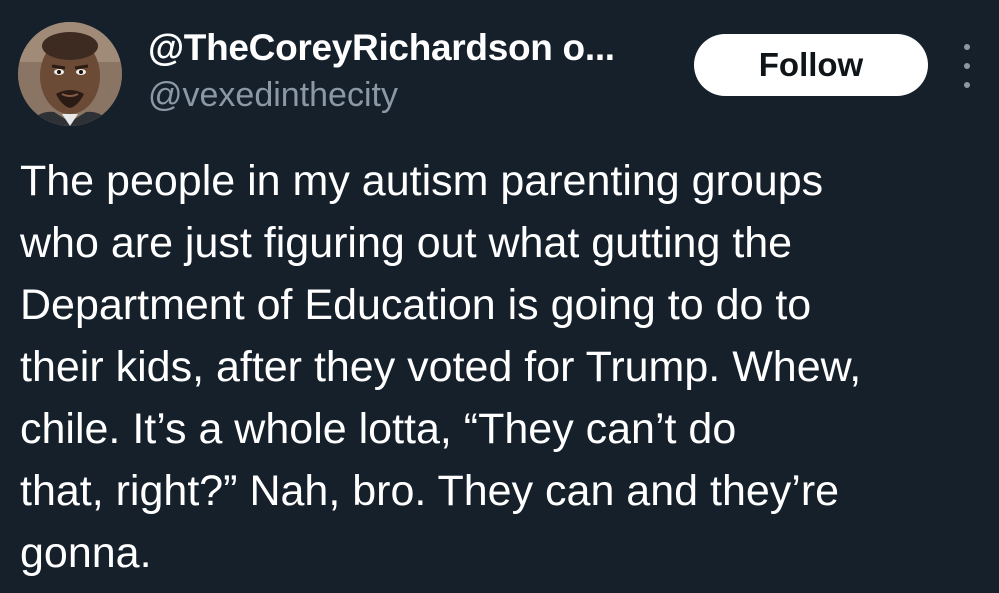 The width and height of the screenshot is (999, 593). What do you see at coordinates (811, 65) in the screenshot?
I see `follow-button: Follow` at bounding box center [811, 65].